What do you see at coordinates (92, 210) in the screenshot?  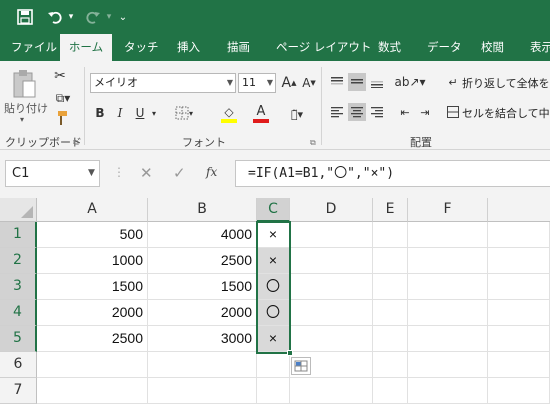 I see `column-header-a: A` at bounding box center [92, 210].